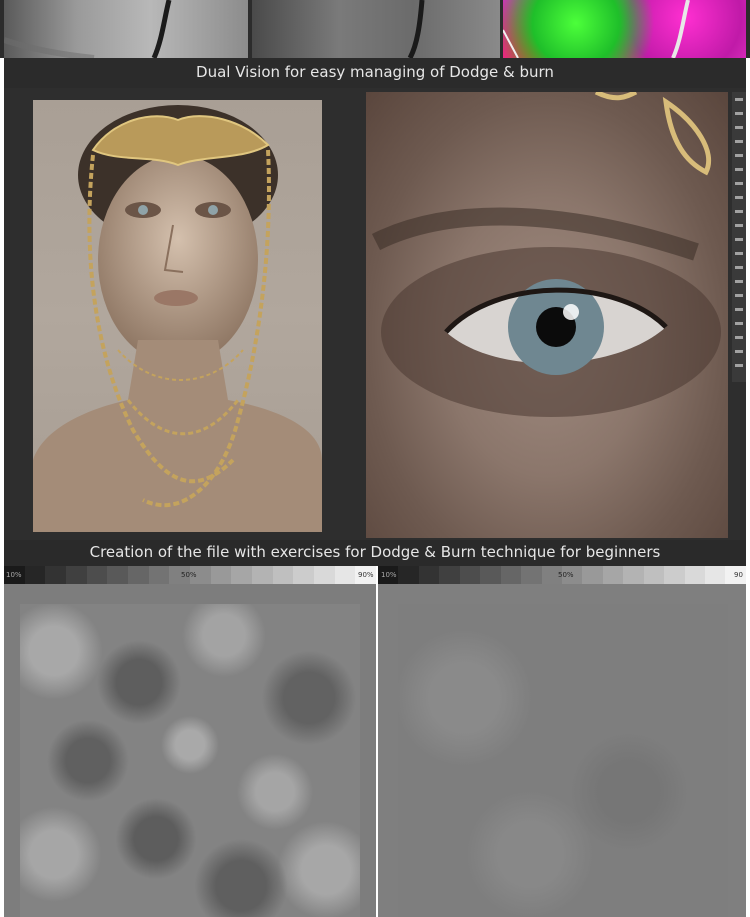  What do you see at coordinates (366, 575) in the screenshot?
I see `ramp-left-90-label: 90%` at bounding box center [366, 575].